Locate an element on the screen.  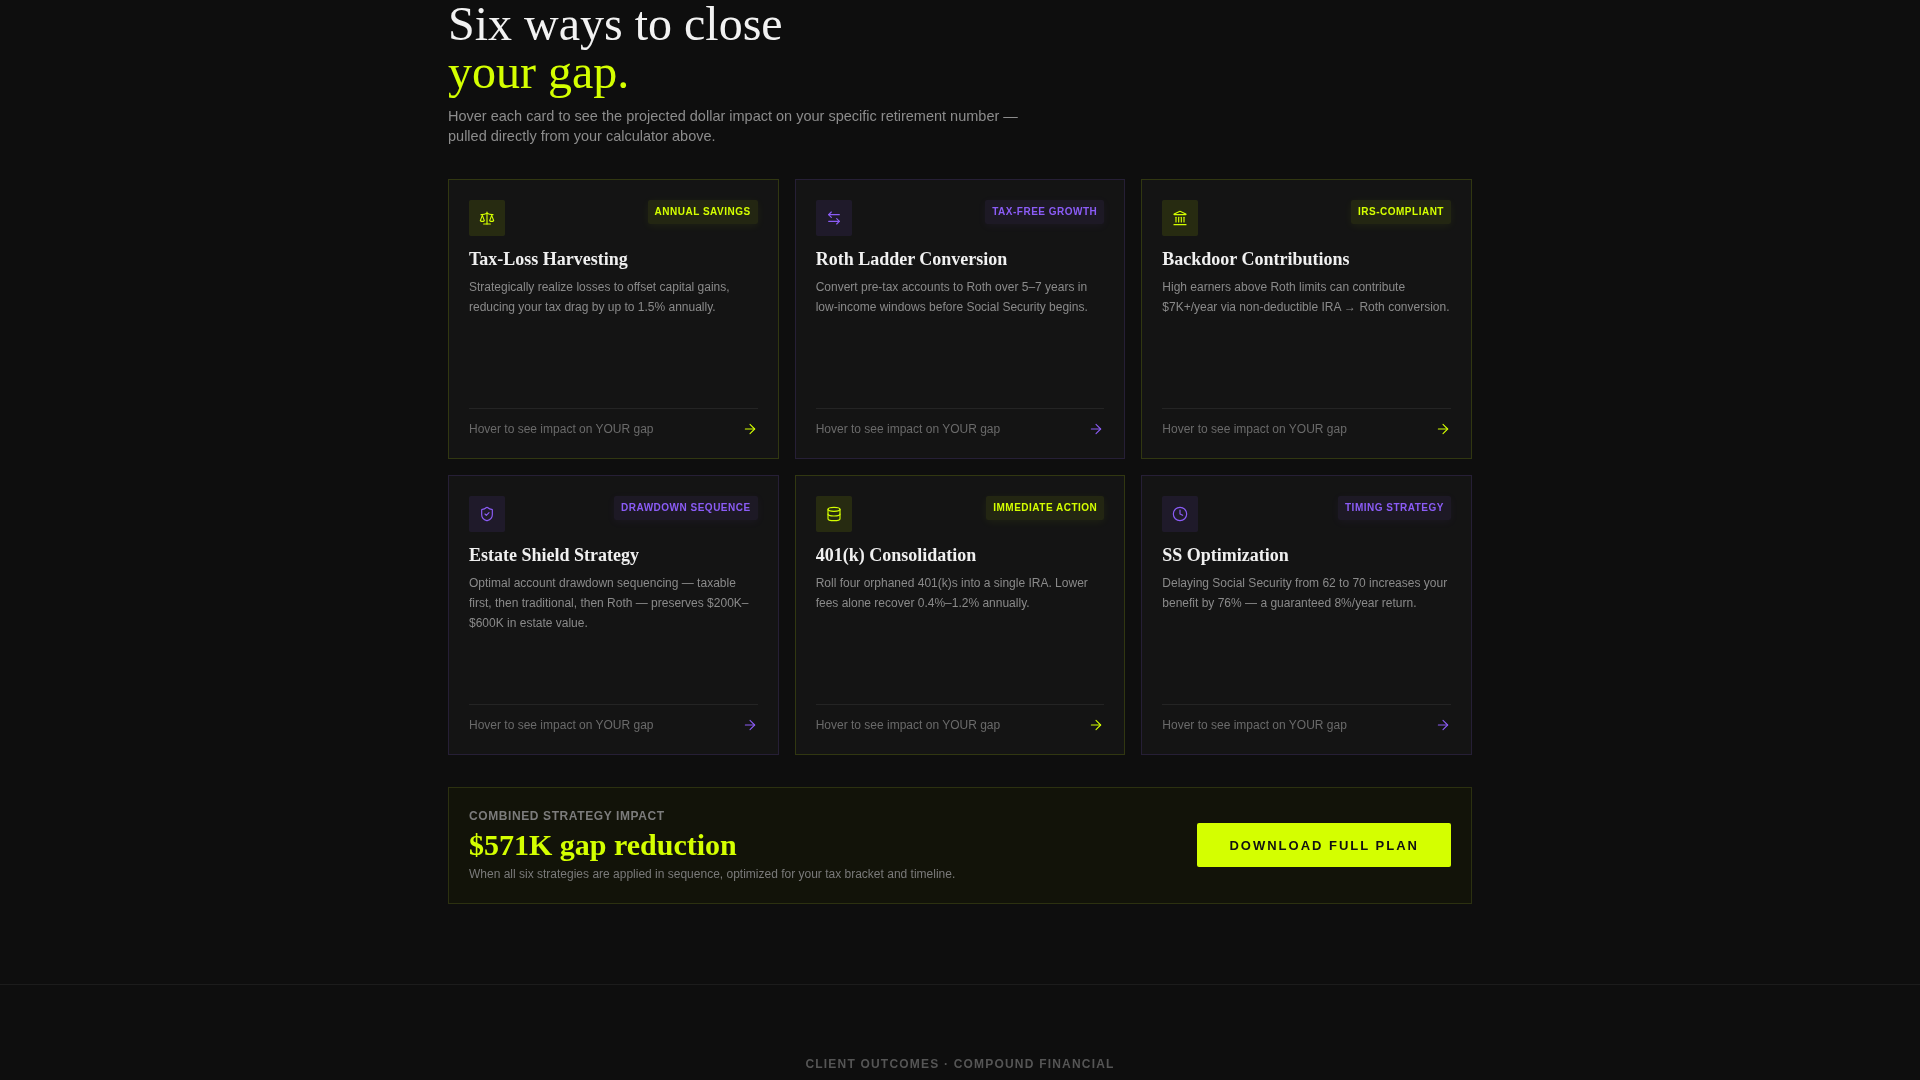
summary-description: When all six strategies are applied in sequence, optimized for your tax bracket and timeline. is located at coordinates (712, 874).